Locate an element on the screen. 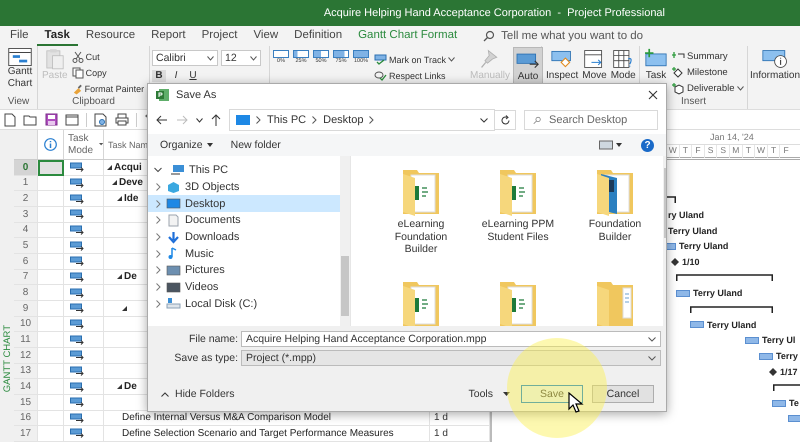 The image size is (800, 442). ribbon-tab: File is located at coordinates (19, 36).